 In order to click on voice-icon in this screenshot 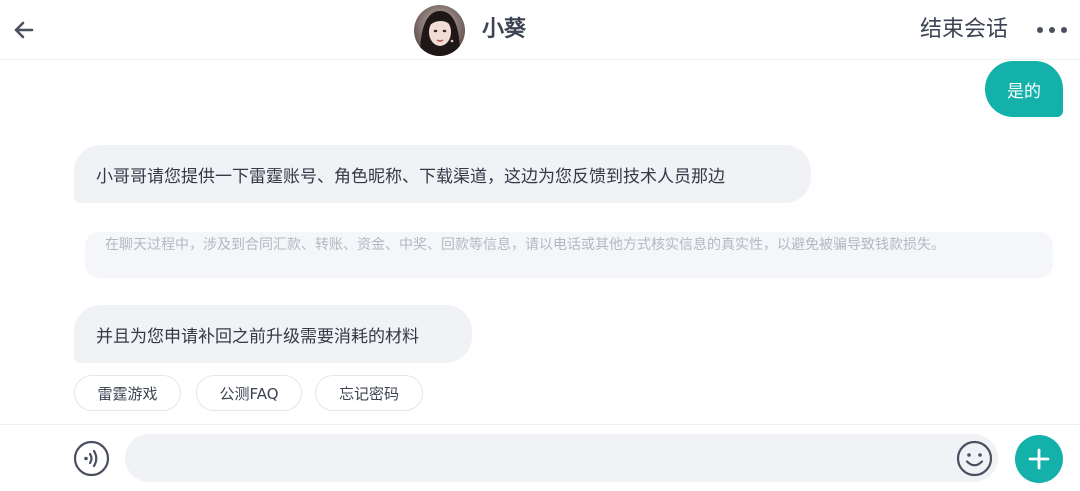, I will do `click(91, 458)`.